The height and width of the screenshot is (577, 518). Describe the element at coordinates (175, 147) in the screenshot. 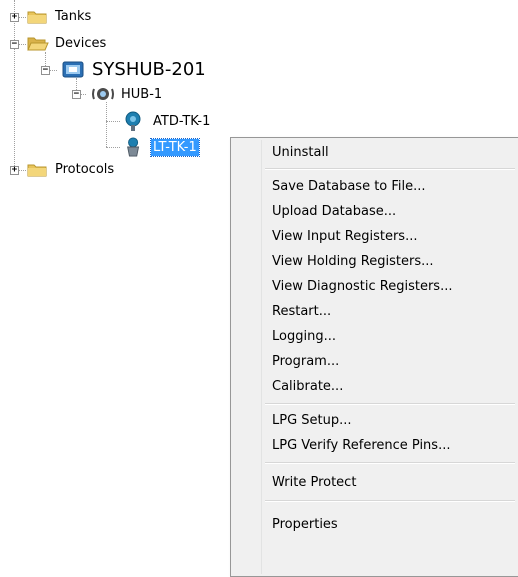

I see `tree-node-label: LT-TK-1` at that location.